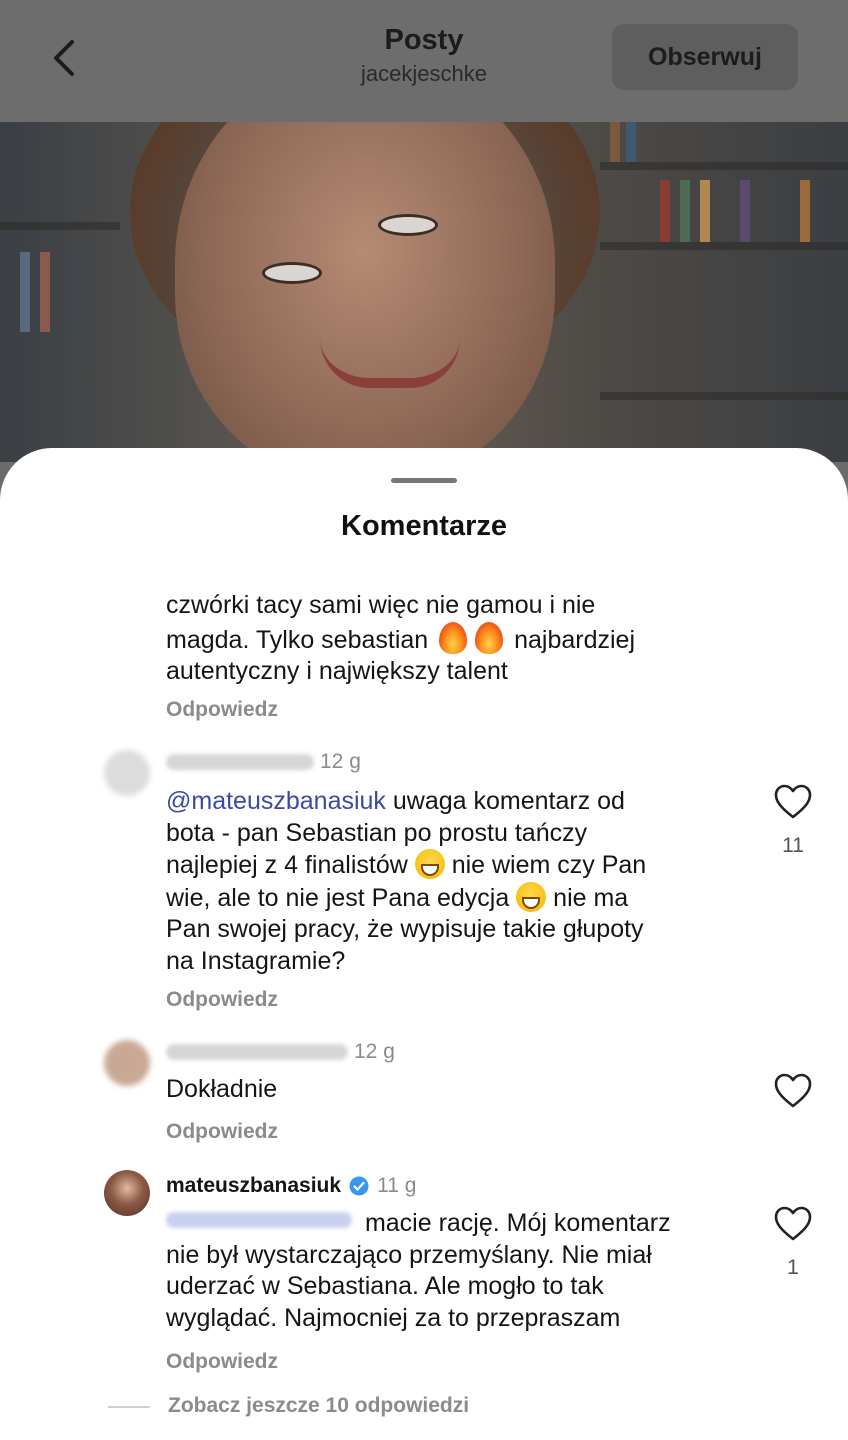 This screenshot has height=1440, width=848. Describe the element at coordinates (424, 526) in the screenshot. I see `sheet-title: Komentarze` at that location.